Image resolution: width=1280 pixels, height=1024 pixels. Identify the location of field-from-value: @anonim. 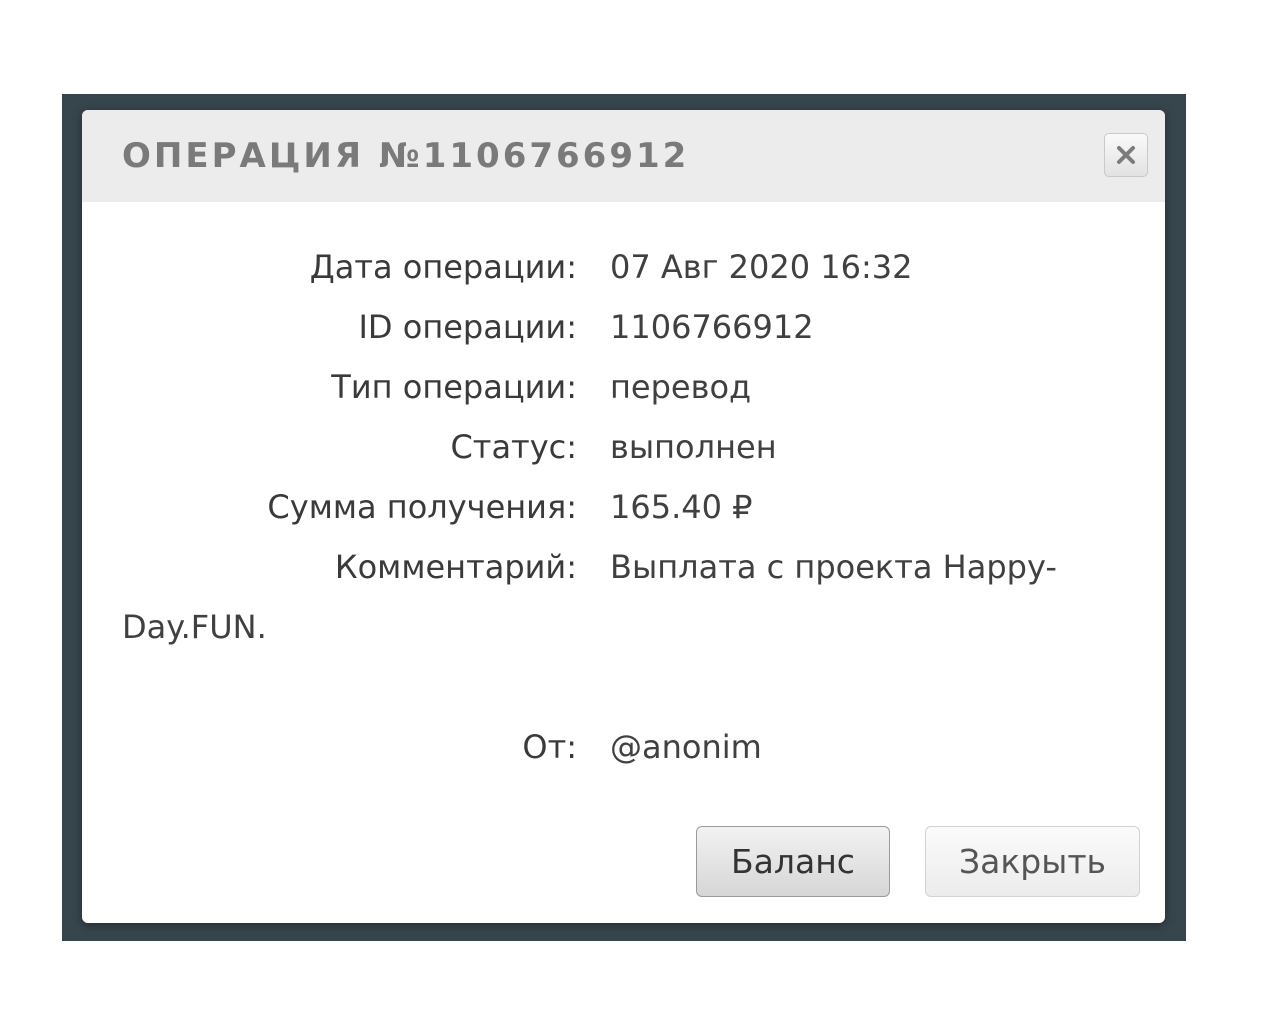
(686, 747).